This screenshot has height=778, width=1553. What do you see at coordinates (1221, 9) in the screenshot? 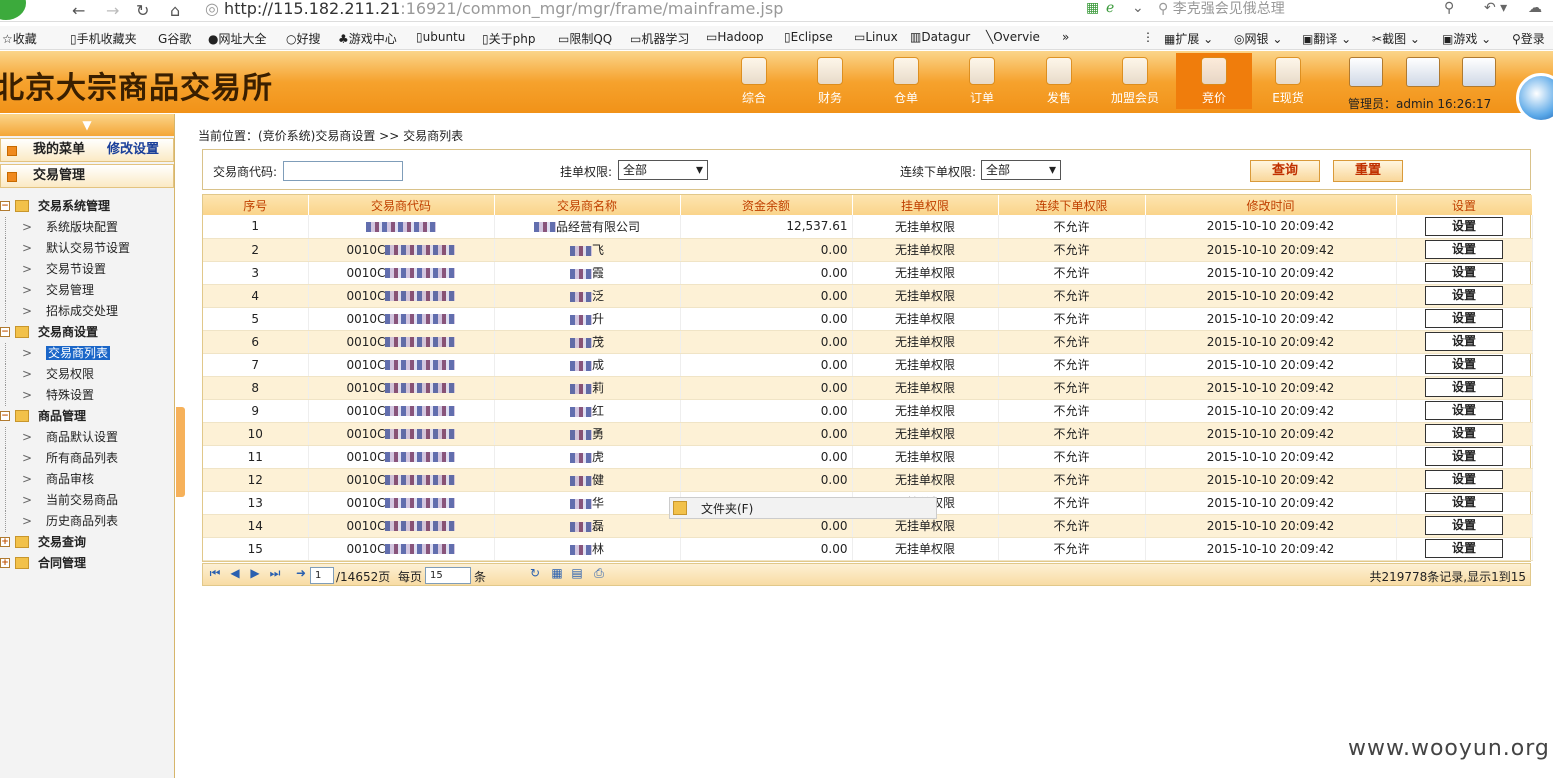
I see `search-input: ⚲ 李克强会见俄总理` at bounding box center [1221, 9].